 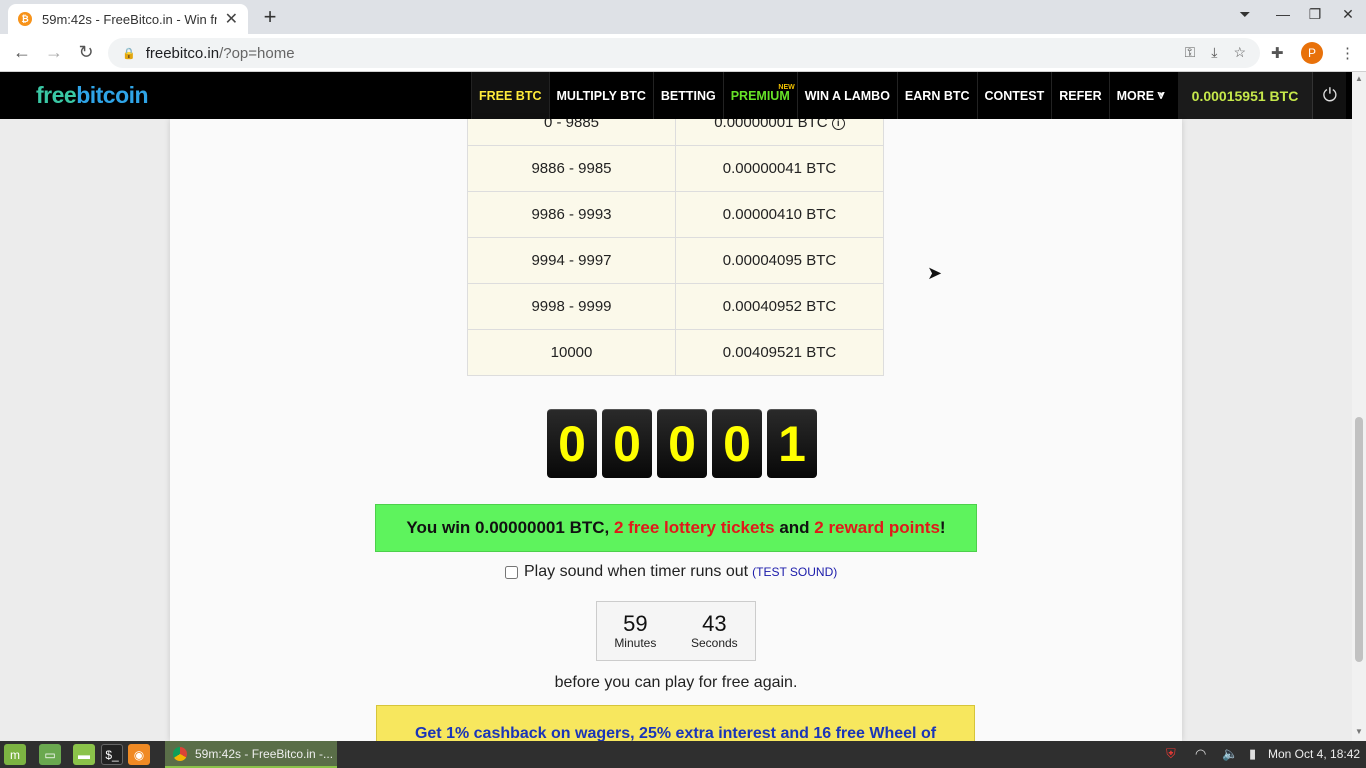 What do you see at coordinates (139, 754) in the screenshot?
I see `firefox-icon: ◉` at bounding box center [139, 754].